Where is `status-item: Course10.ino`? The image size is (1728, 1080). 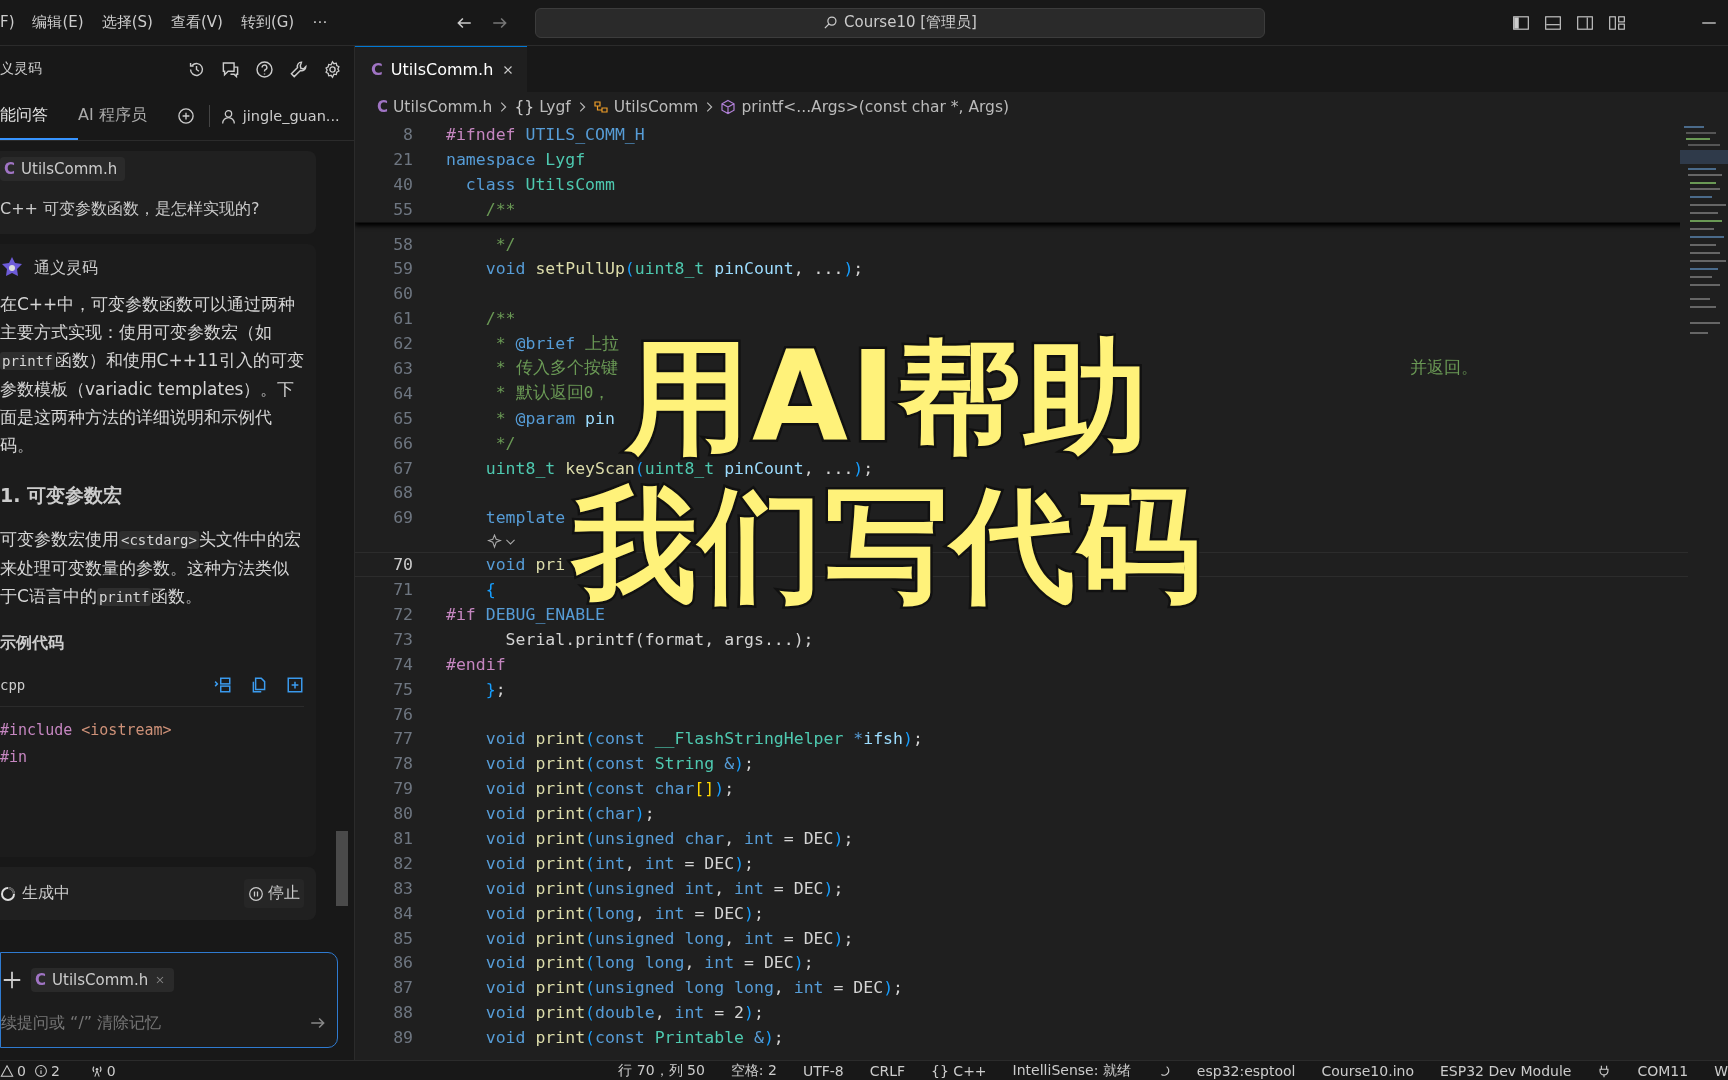 status-item: Course10.ino is located at coordinates (1367, 1070).